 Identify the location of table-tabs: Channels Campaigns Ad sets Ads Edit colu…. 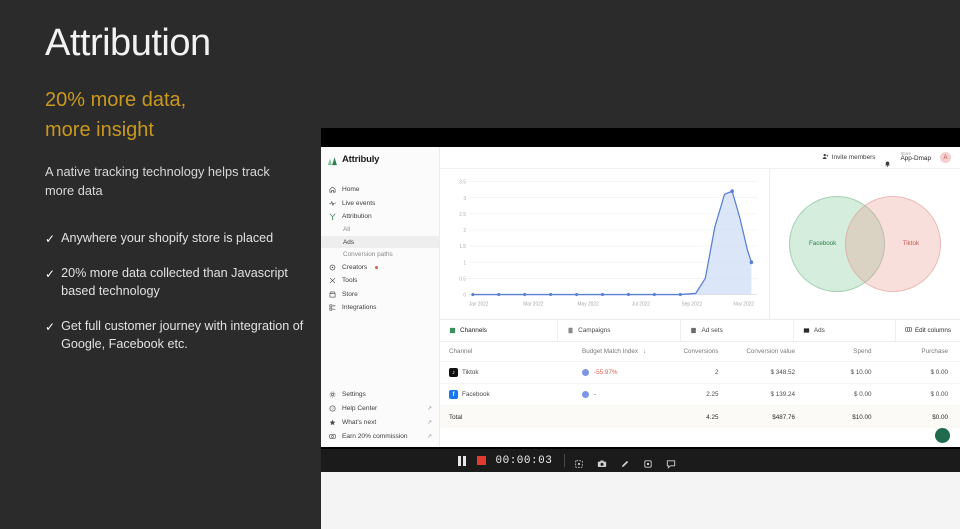
(700, 331).